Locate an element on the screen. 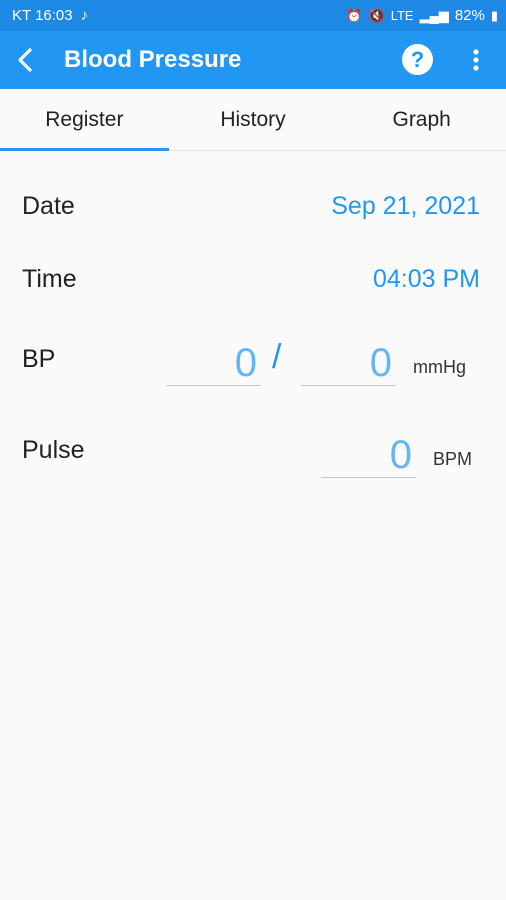 The image size is (506, 900). tab-register: Register is located at coordinates (84, 120).